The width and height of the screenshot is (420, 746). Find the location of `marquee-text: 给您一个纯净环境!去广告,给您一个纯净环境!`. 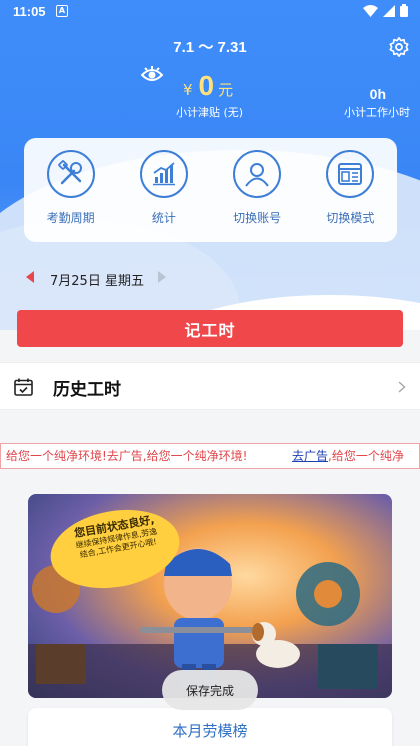

marquee-text: 给您一个纯净环境!去广告,给您一个纯净环境! is located at coordinates (127, 456).